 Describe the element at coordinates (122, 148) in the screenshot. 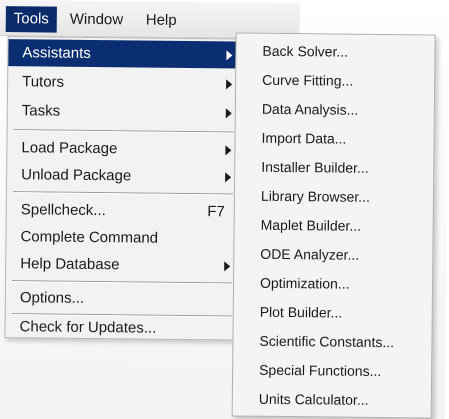

I see `menu-item-load-package: Load Package` at that location.